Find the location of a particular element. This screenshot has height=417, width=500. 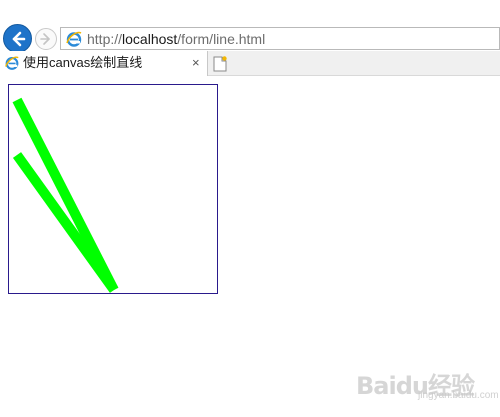

canvas-drawing is located at coordinates (65, 195).